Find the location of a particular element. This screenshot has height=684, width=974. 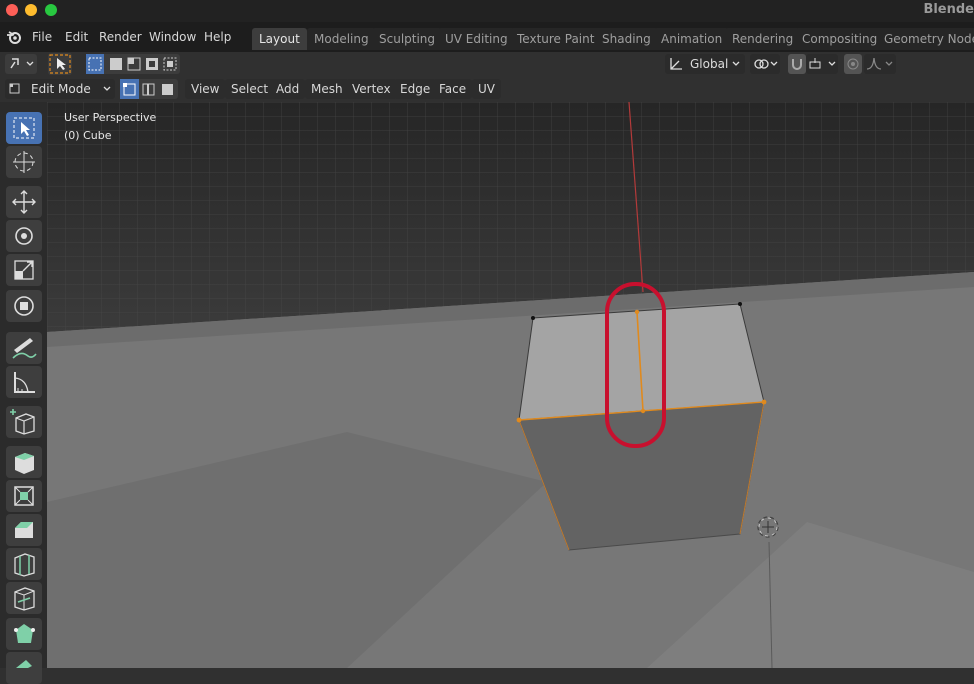

header-menu-uv: UV is located at coordinates (486, 89).